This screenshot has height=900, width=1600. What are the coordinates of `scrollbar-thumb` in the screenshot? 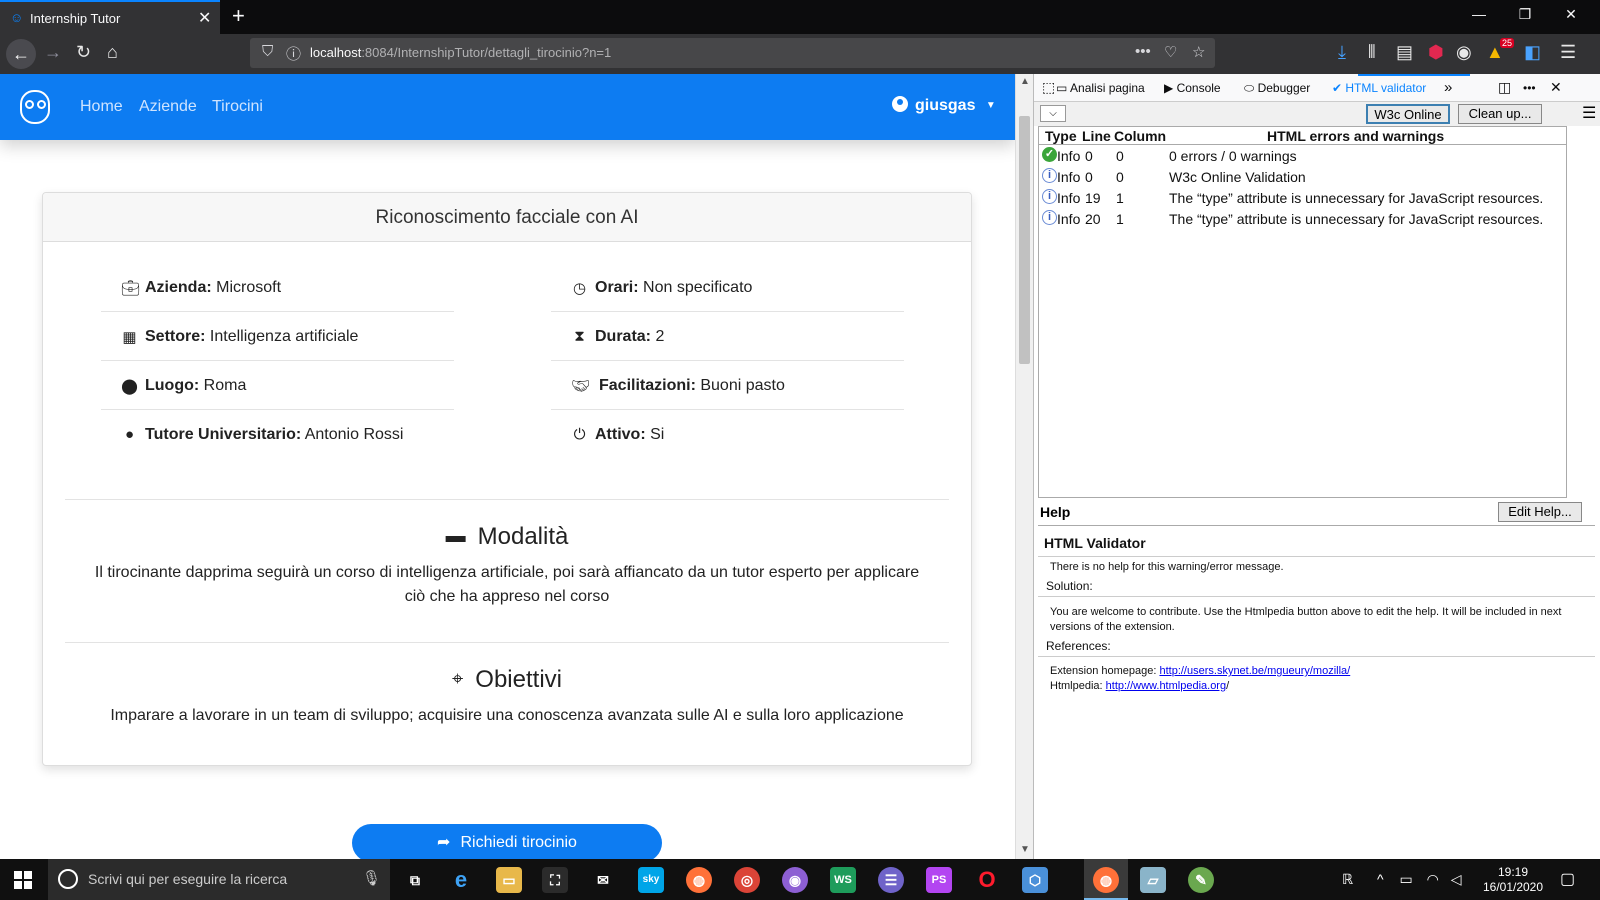 It's located at (1024, 240).